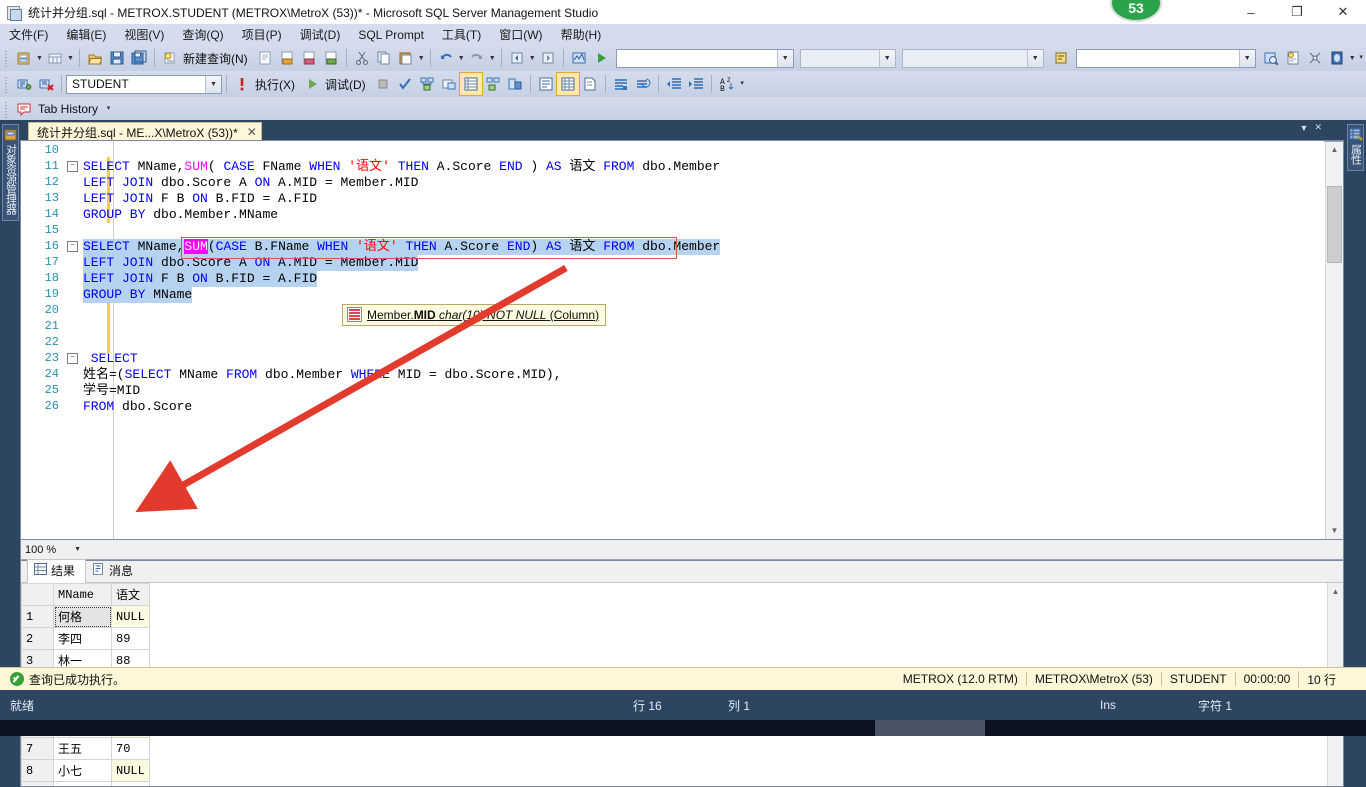 Image resolution: width=1366 pixels, height=787 pixels. Describe the element at coordinates (727, 84) in the screenshot. I see `sort-az-icon: ABZ` at that location.